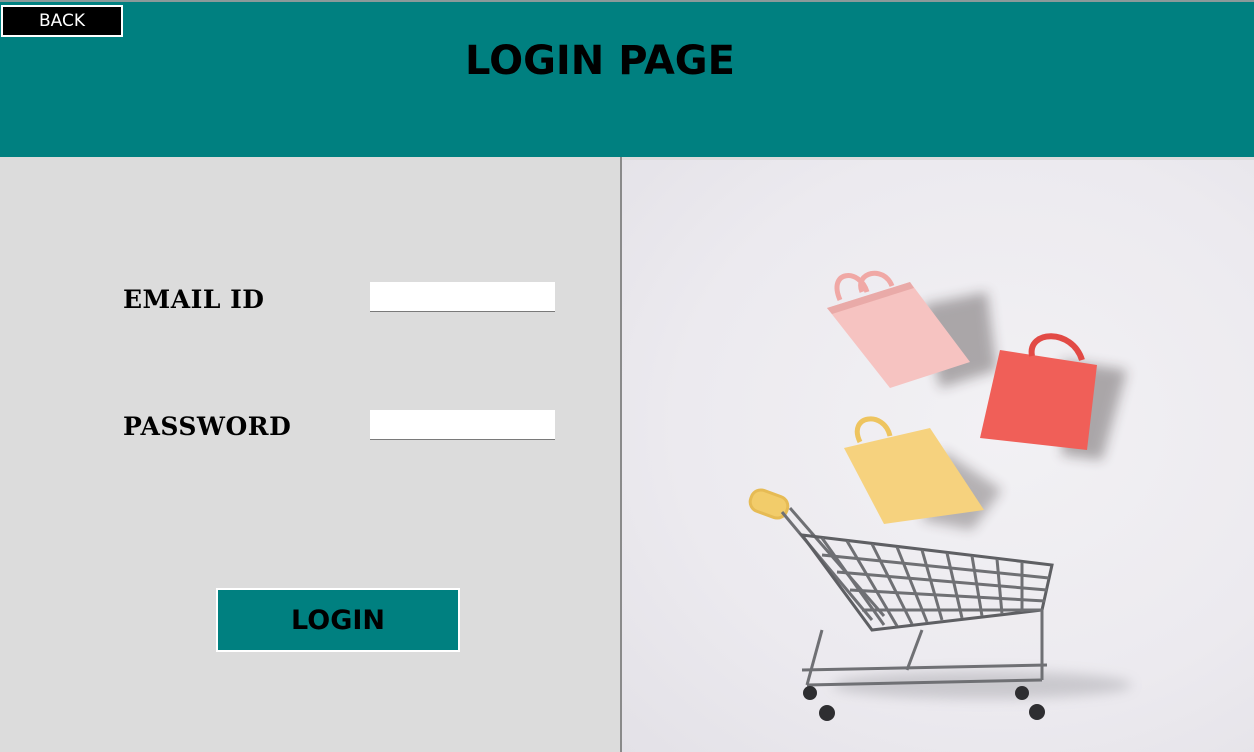 The width and height of the screenshot is (1254, 752). What do you see at coordinates (462, 297) in the screenshot?
I see `email-field` at bounding box center [462, 297].